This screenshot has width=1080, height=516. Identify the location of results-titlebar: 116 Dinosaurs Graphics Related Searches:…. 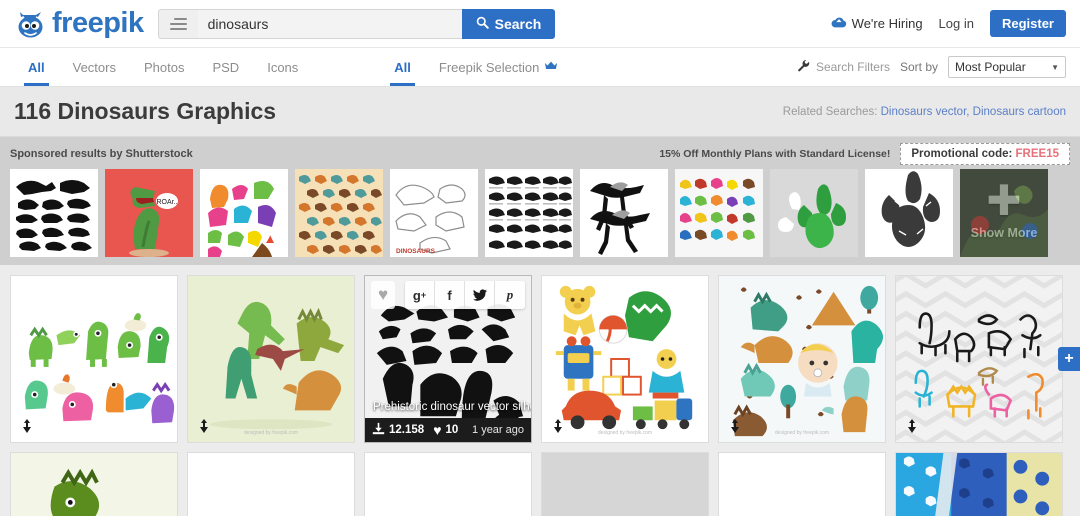
(540, 112).